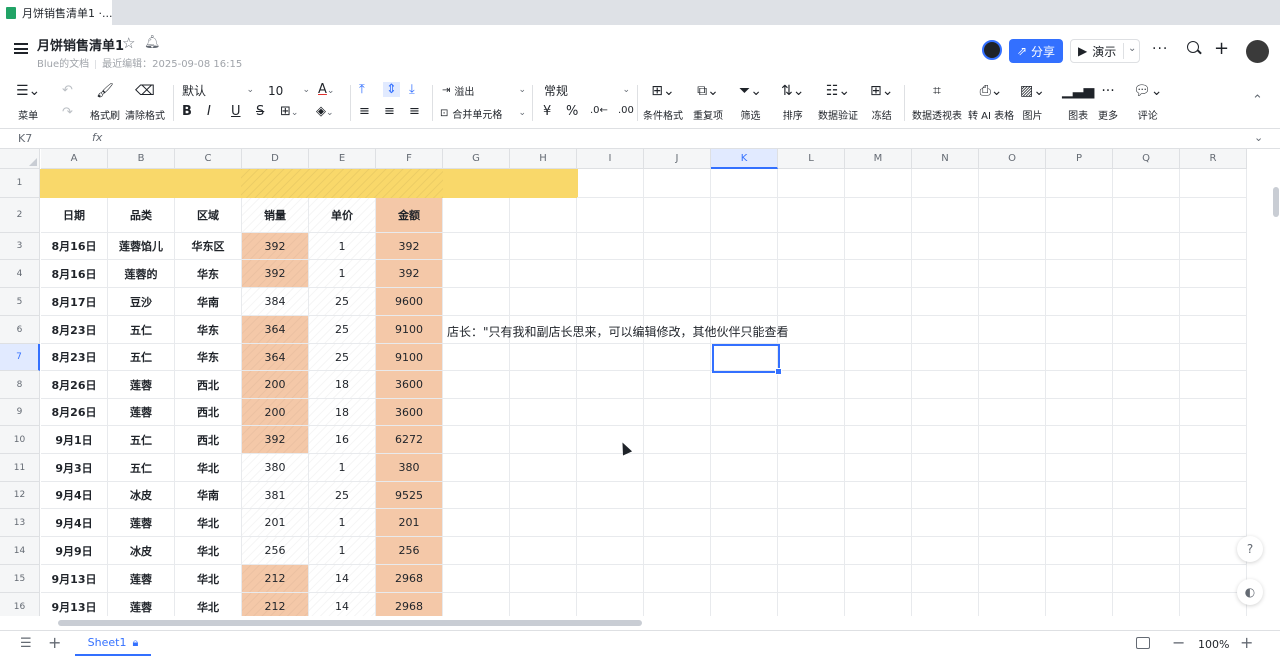 The image size is (1280, 656). What do you see at coordinates (342, 385) in the screenshot?
I see `table-cell: 18` at bounding box center [342, 385].